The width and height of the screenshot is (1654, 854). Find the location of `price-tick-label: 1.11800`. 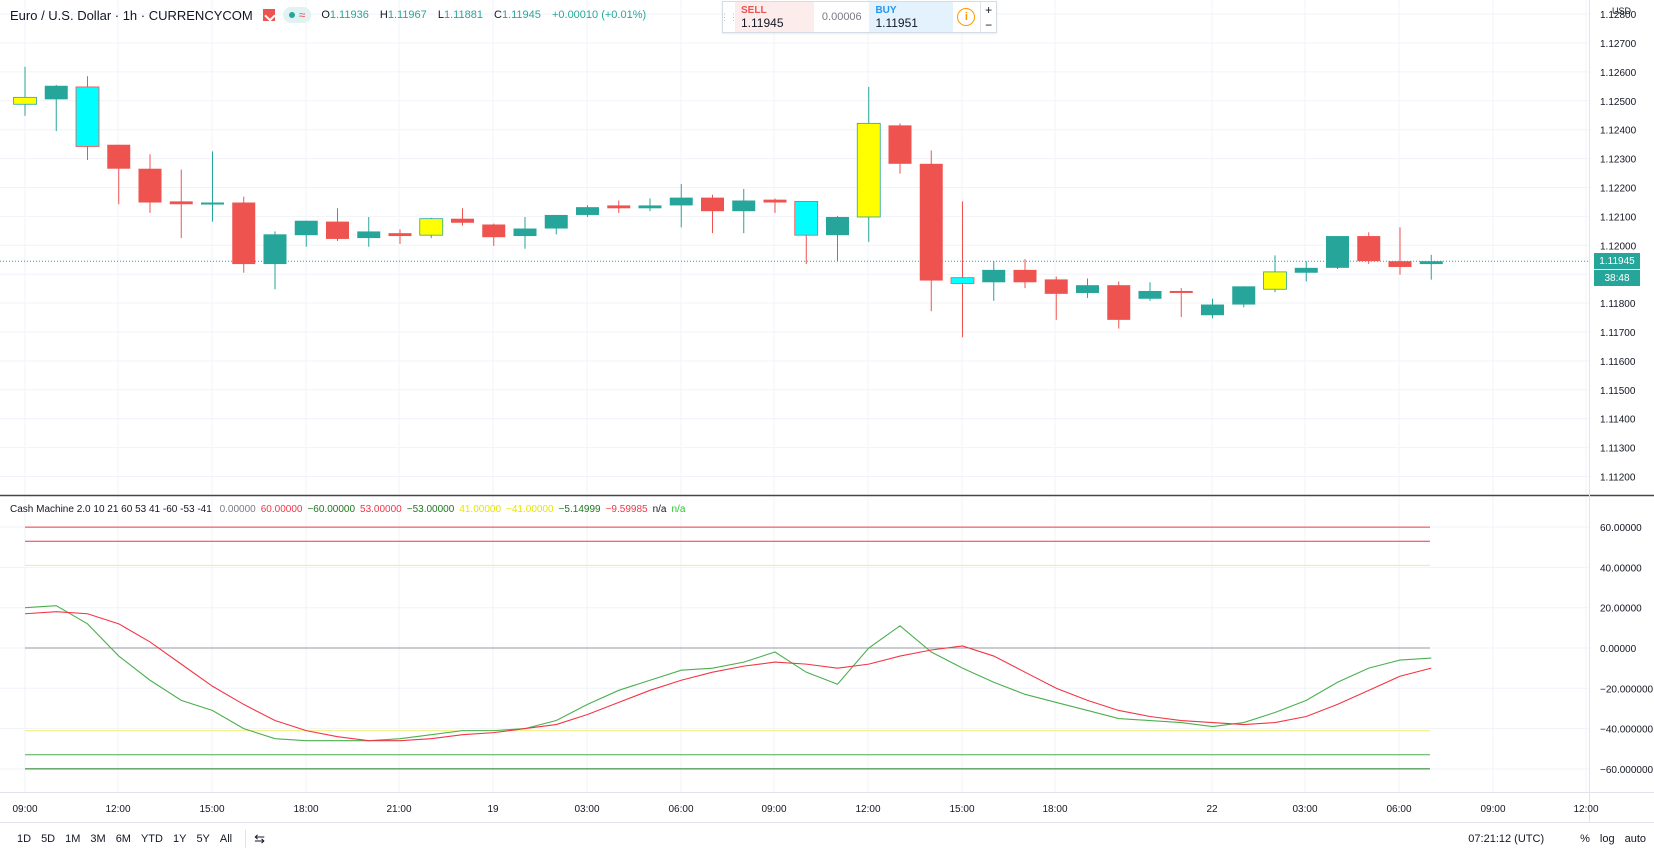

price-tick-label: 1.11800 is located at coordinates (1618, 304).